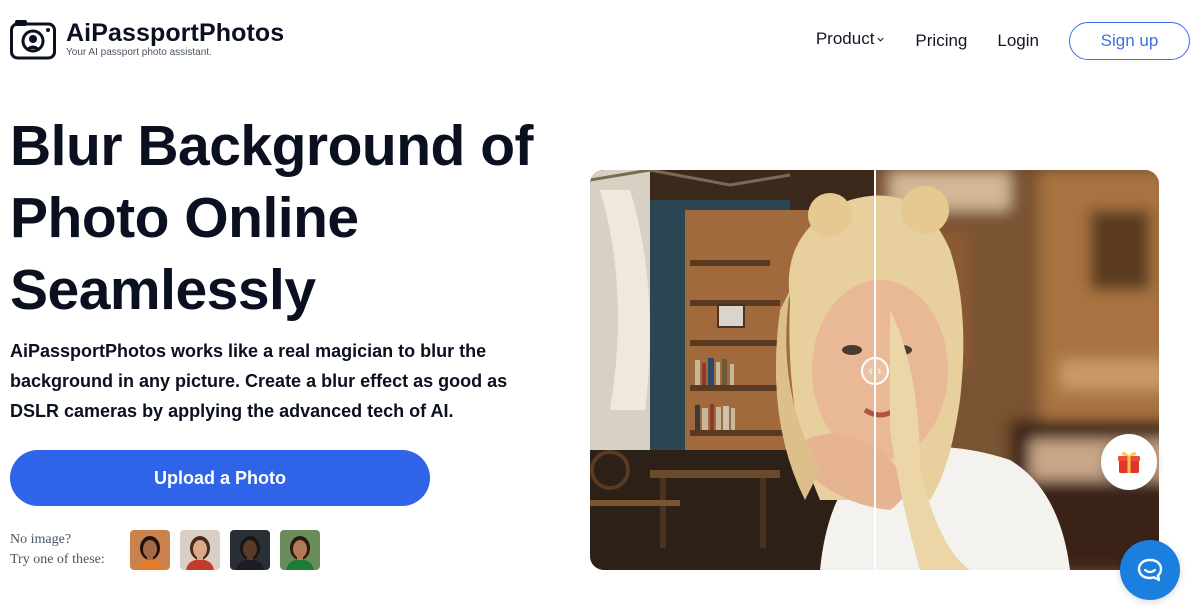  I want to click on nav-login: Login, so click(1018, 41).